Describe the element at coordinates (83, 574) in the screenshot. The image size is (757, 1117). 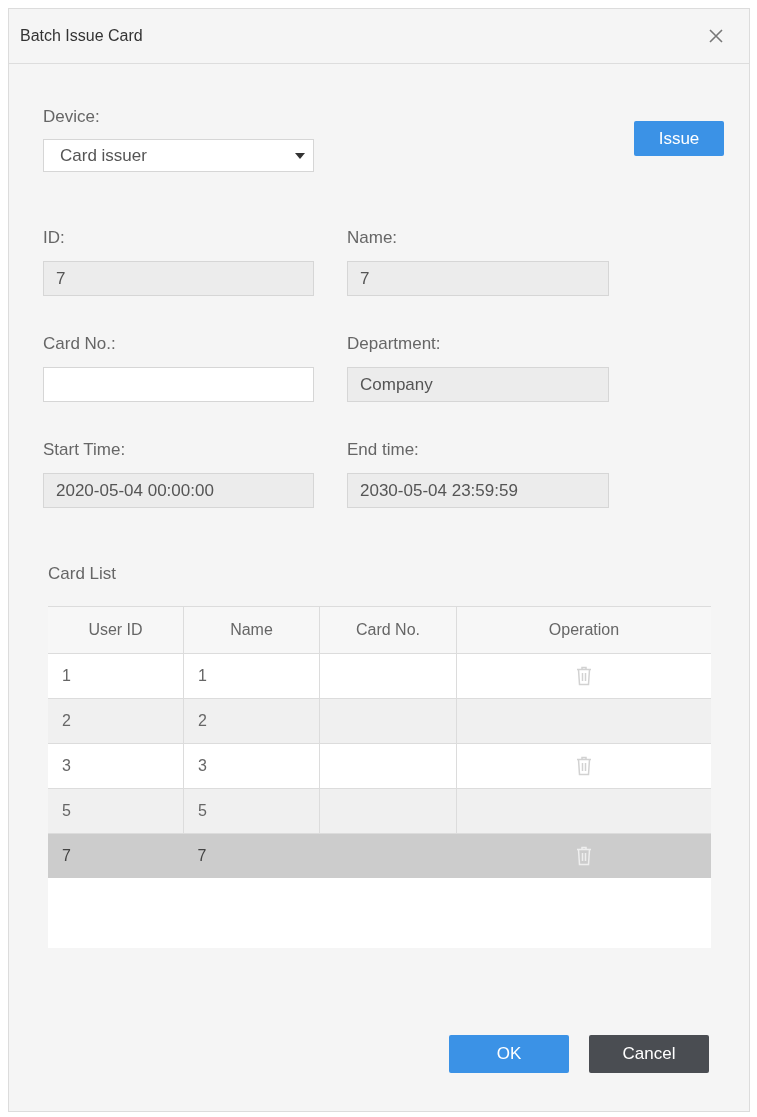
I see `section-title: Card List` at that location.